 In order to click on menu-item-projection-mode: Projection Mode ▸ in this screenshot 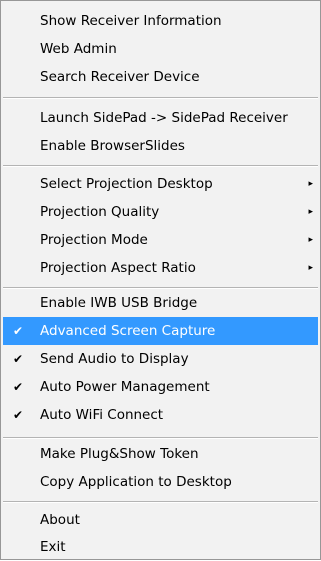, I will do `click(160, 240)`.